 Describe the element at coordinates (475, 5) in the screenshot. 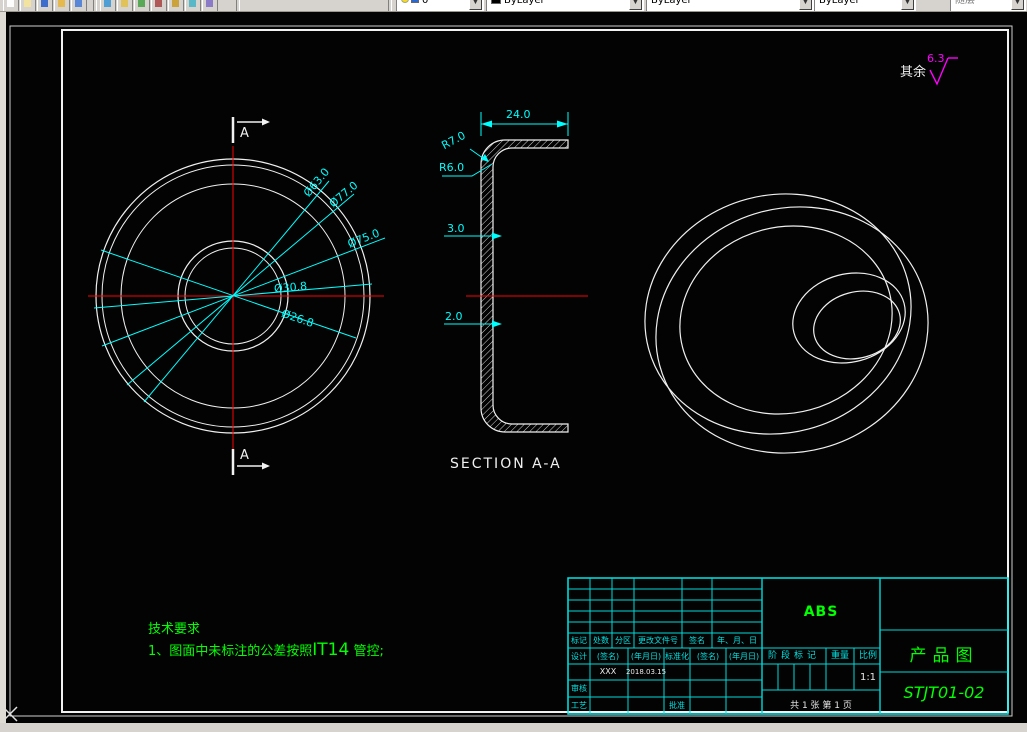

I see `layer-combo-dropdown-icon: ▼` at that location.